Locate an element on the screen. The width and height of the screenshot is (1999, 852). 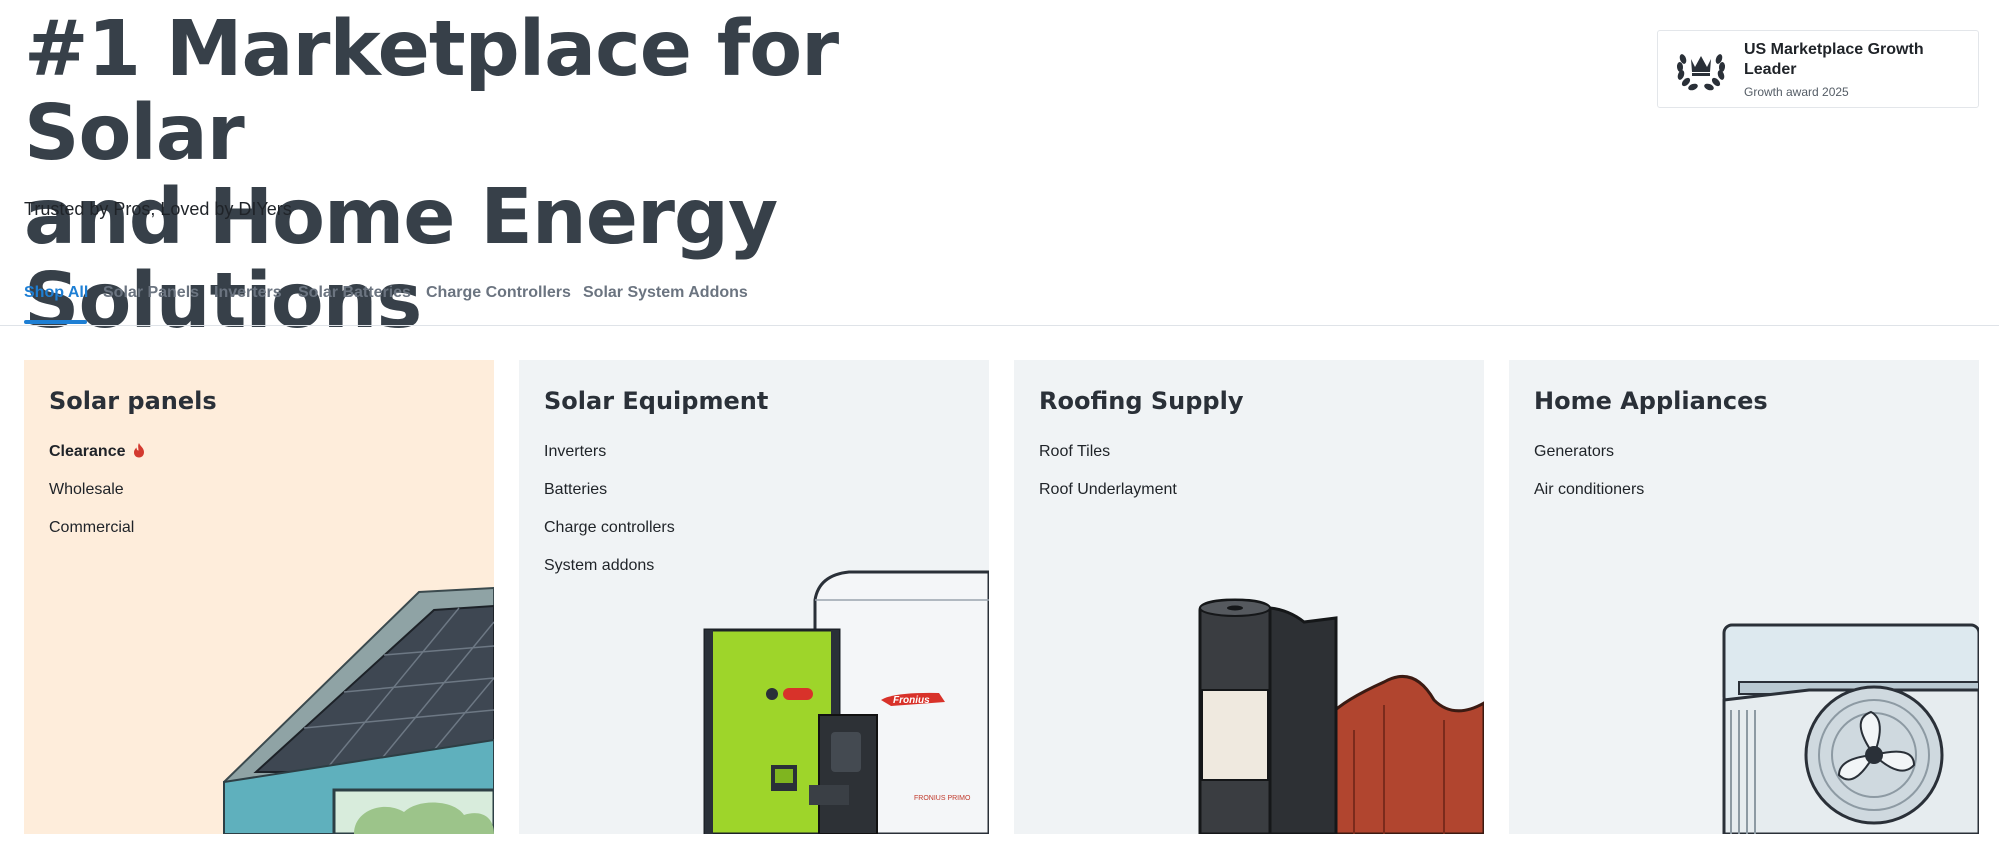
tab-inverters: Inverters is located at coordinates (248, 293).